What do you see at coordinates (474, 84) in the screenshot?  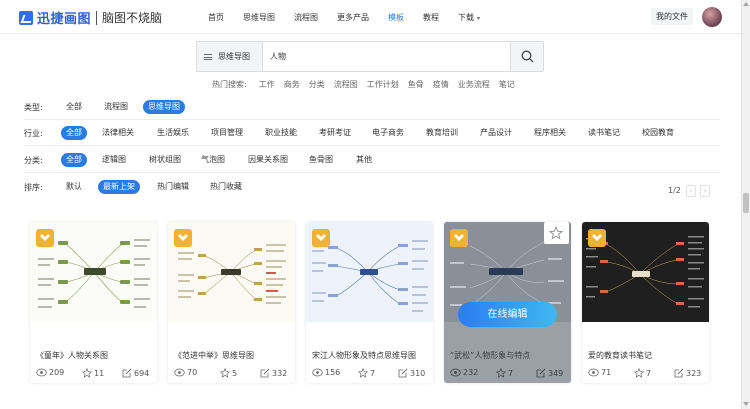 I see `hot-search-item: 业务流程` at bounding box center [474, 84].